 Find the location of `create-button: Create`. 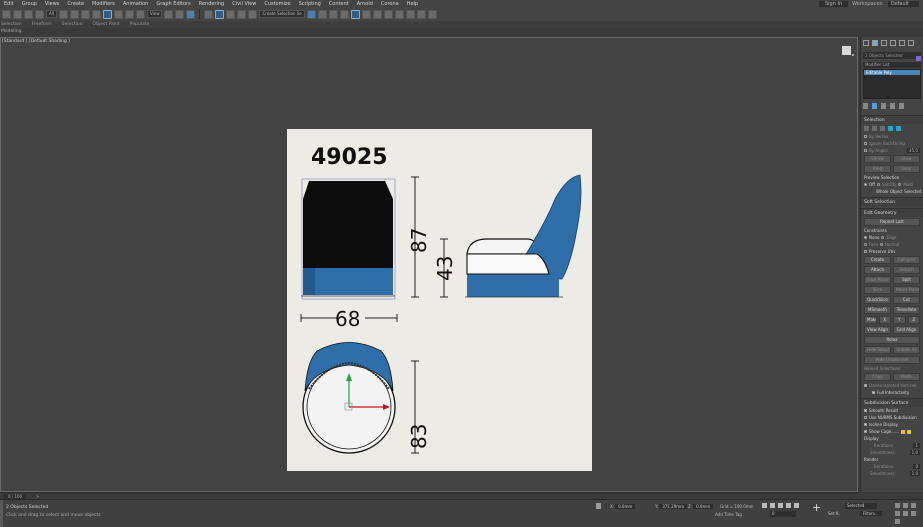

create-button: Create is located at coordinates (877, 260).